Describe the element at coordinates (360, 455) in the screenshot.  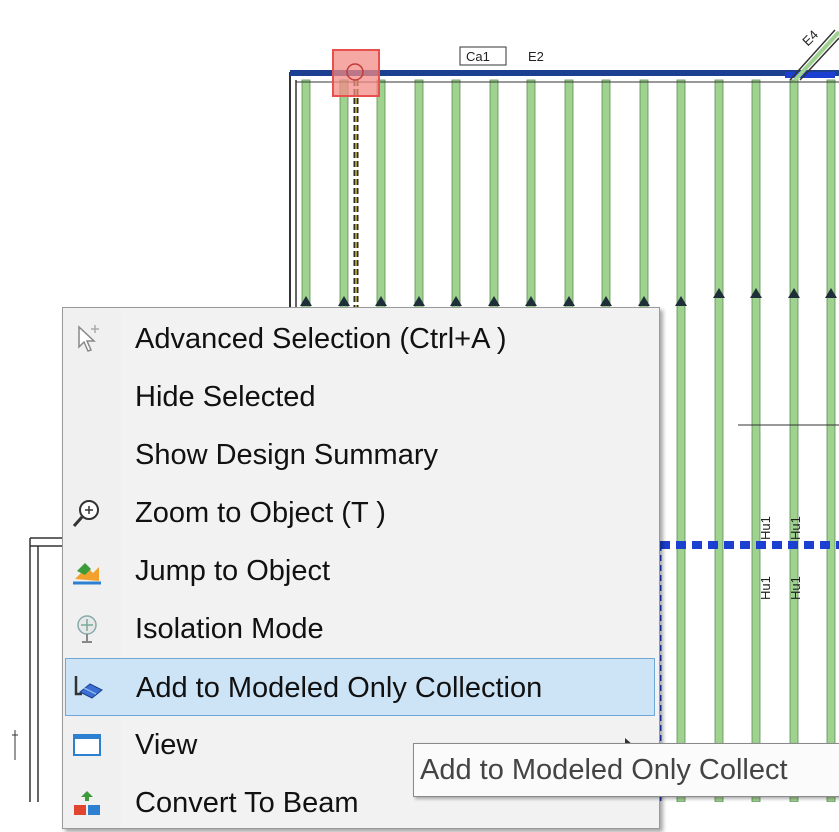
I see `menu-item-show-design-summary: Show Design Summary` at that location.